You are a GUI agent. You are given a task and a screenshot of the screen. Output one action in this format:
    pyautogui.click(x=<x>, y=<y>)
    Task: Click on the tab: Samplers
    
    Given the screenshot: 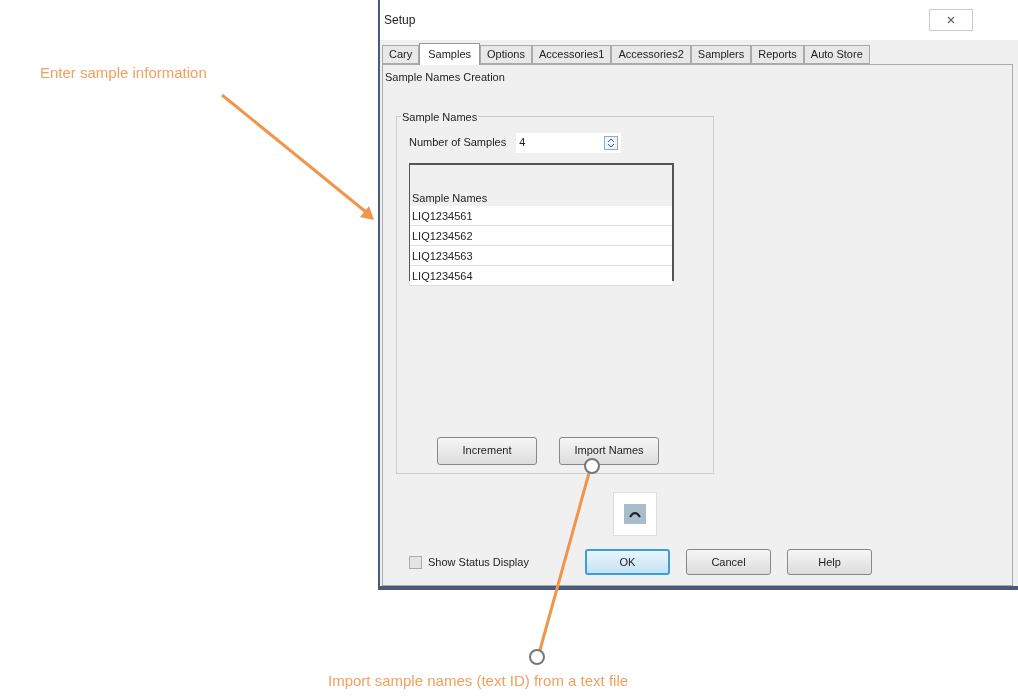 What is the action you would take?
    pyautogui.click(x=721, y=54)
    